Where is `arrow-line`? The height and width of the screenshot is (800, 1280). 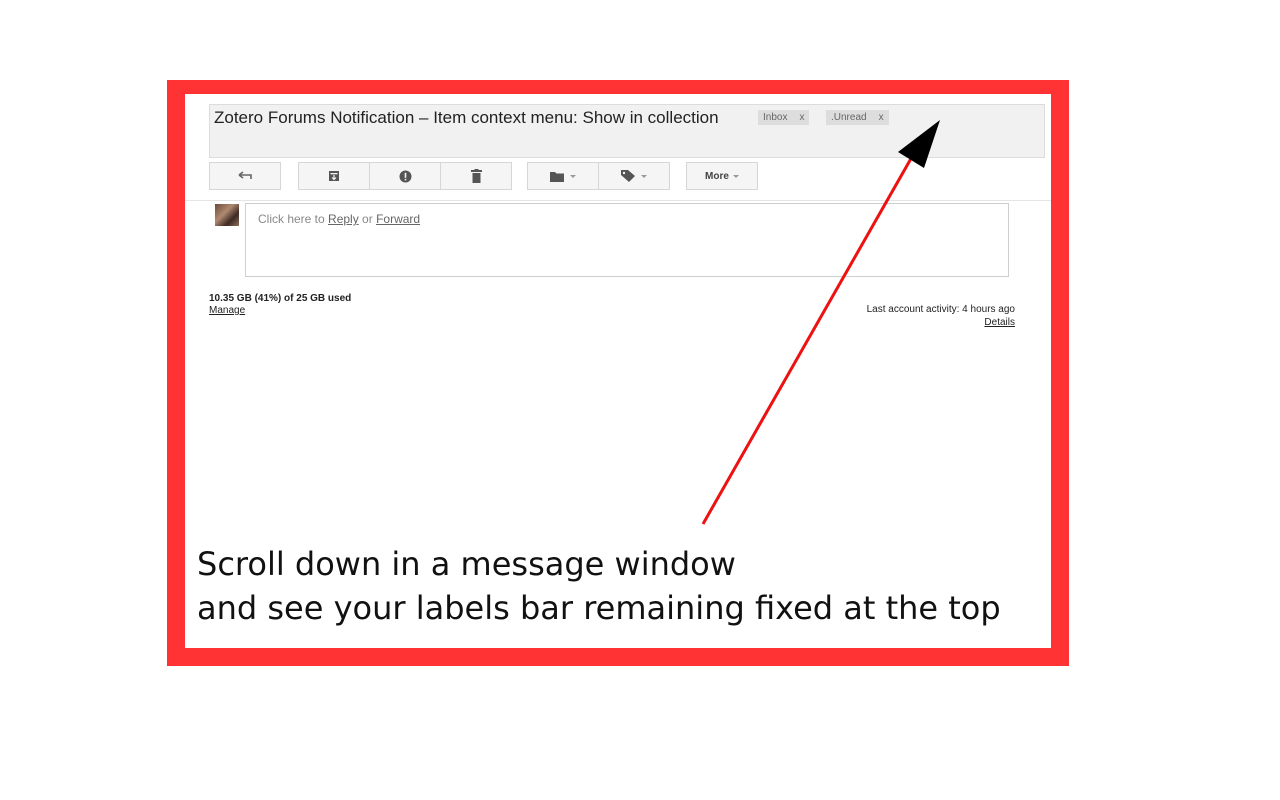 arrow-line is located at coordinates (808, 339).